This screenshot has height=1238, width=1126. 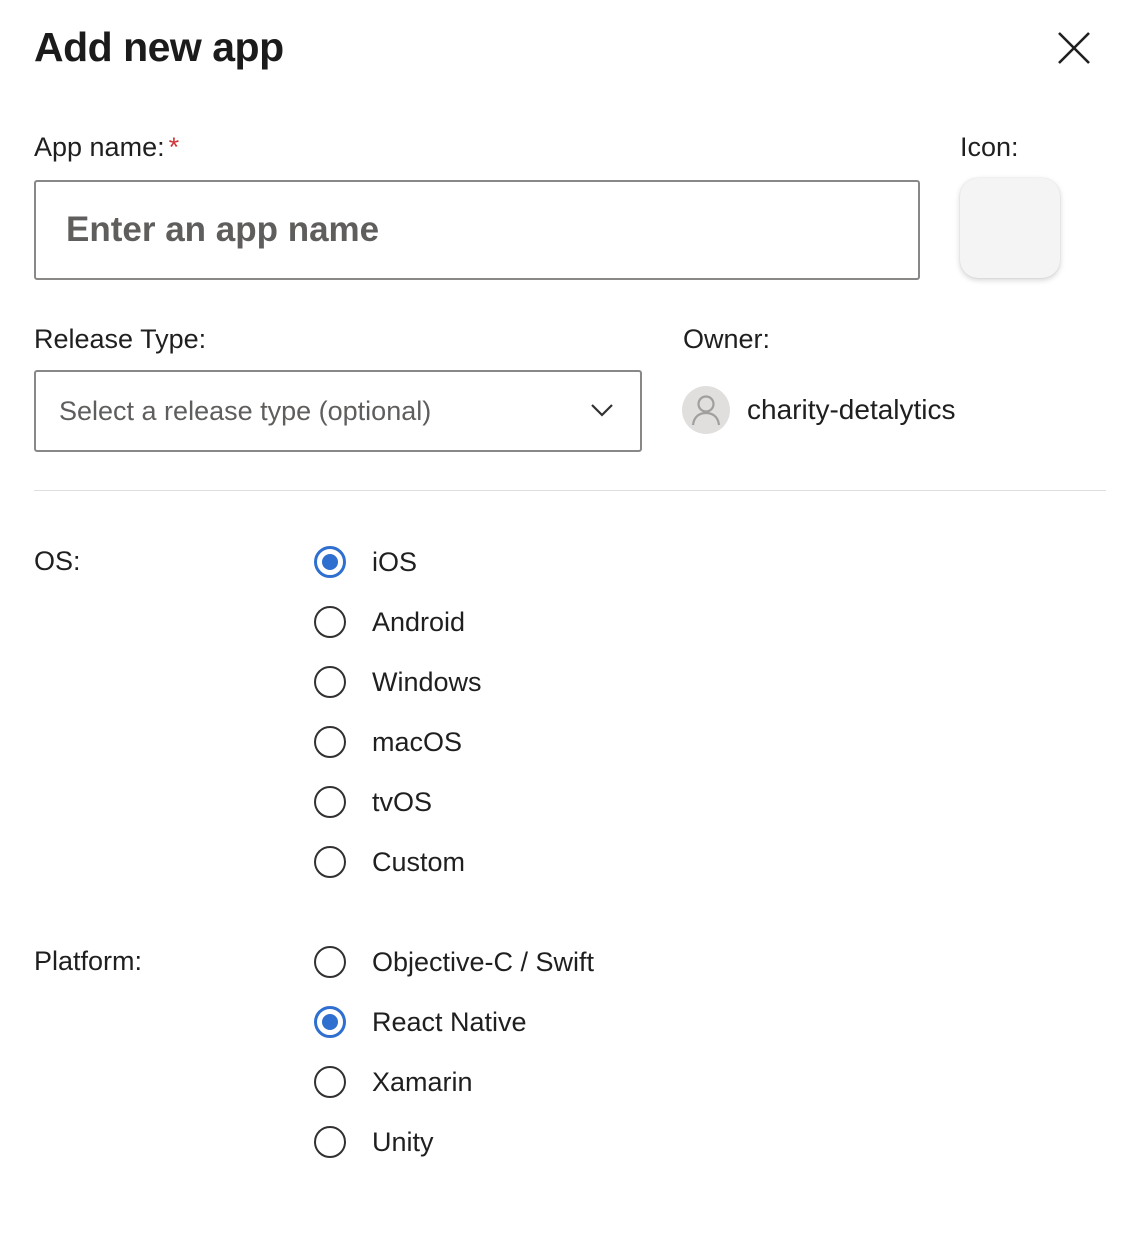 What do you see at coordinates (417, 741) in the screenshot?
I see `os-option-label: macOS` at bounding box center [417, 741].